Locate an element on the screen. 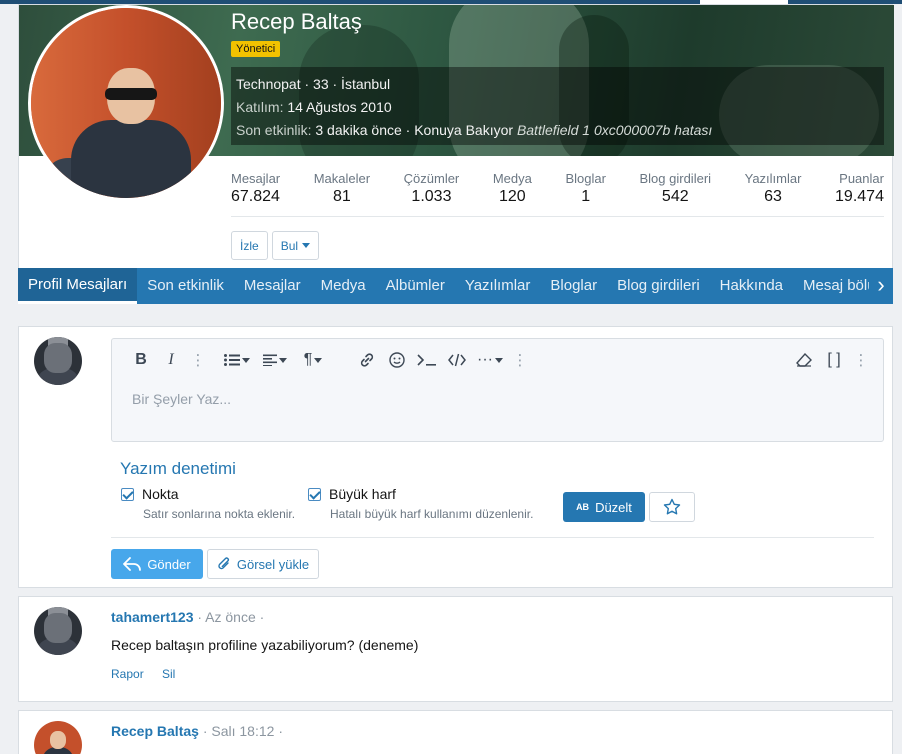 This screenshot has width=902, height=754. align-icon is located at coordinates (275, 360).